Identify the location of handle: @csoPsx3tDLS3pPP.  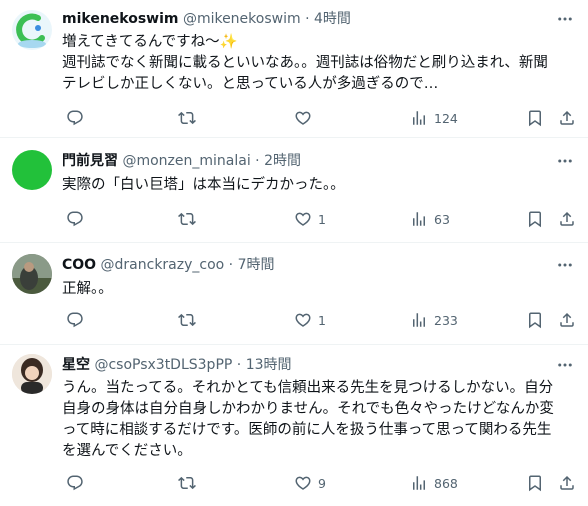
(163, 365).